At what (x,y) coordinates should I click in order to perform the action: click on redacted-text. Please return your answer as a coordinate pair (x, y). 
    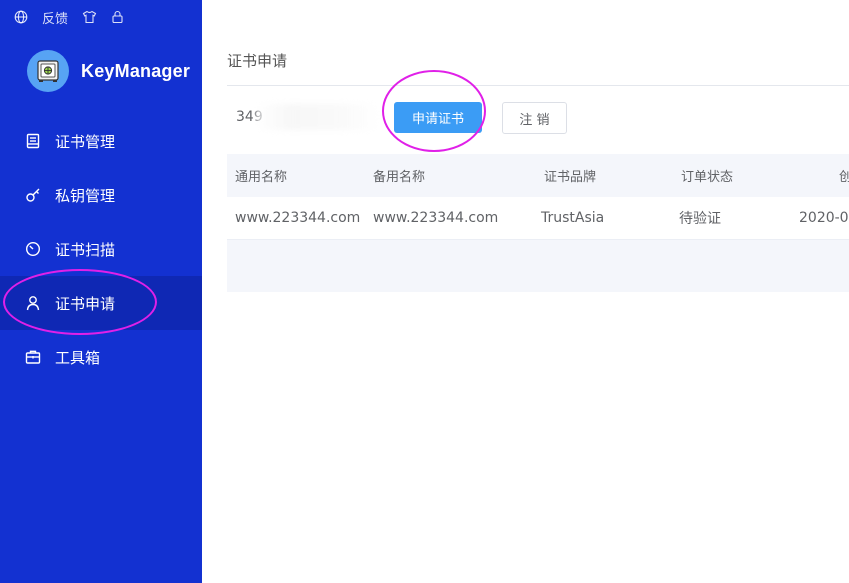
    Looking at the image, I should click on (317, 117).